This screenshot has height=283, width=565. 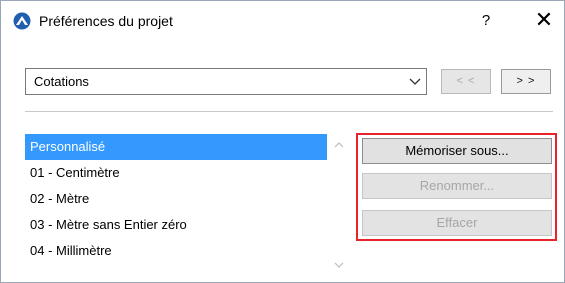 What do you see at coordinates (176, 199) in the screenshot?
I see `list-item: 02 - Mètre` at bounding box center [176, 199].